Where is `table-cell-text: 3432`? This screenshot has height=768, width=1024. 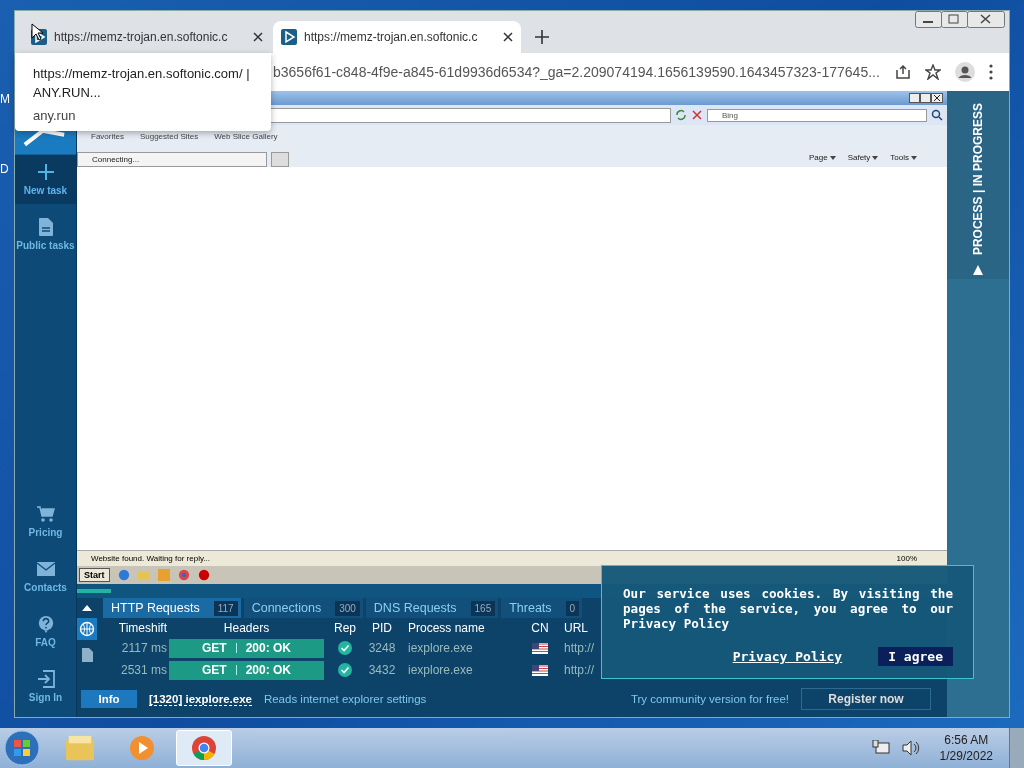
table-cell-text: 3432 is located at coordinates (382, 670).